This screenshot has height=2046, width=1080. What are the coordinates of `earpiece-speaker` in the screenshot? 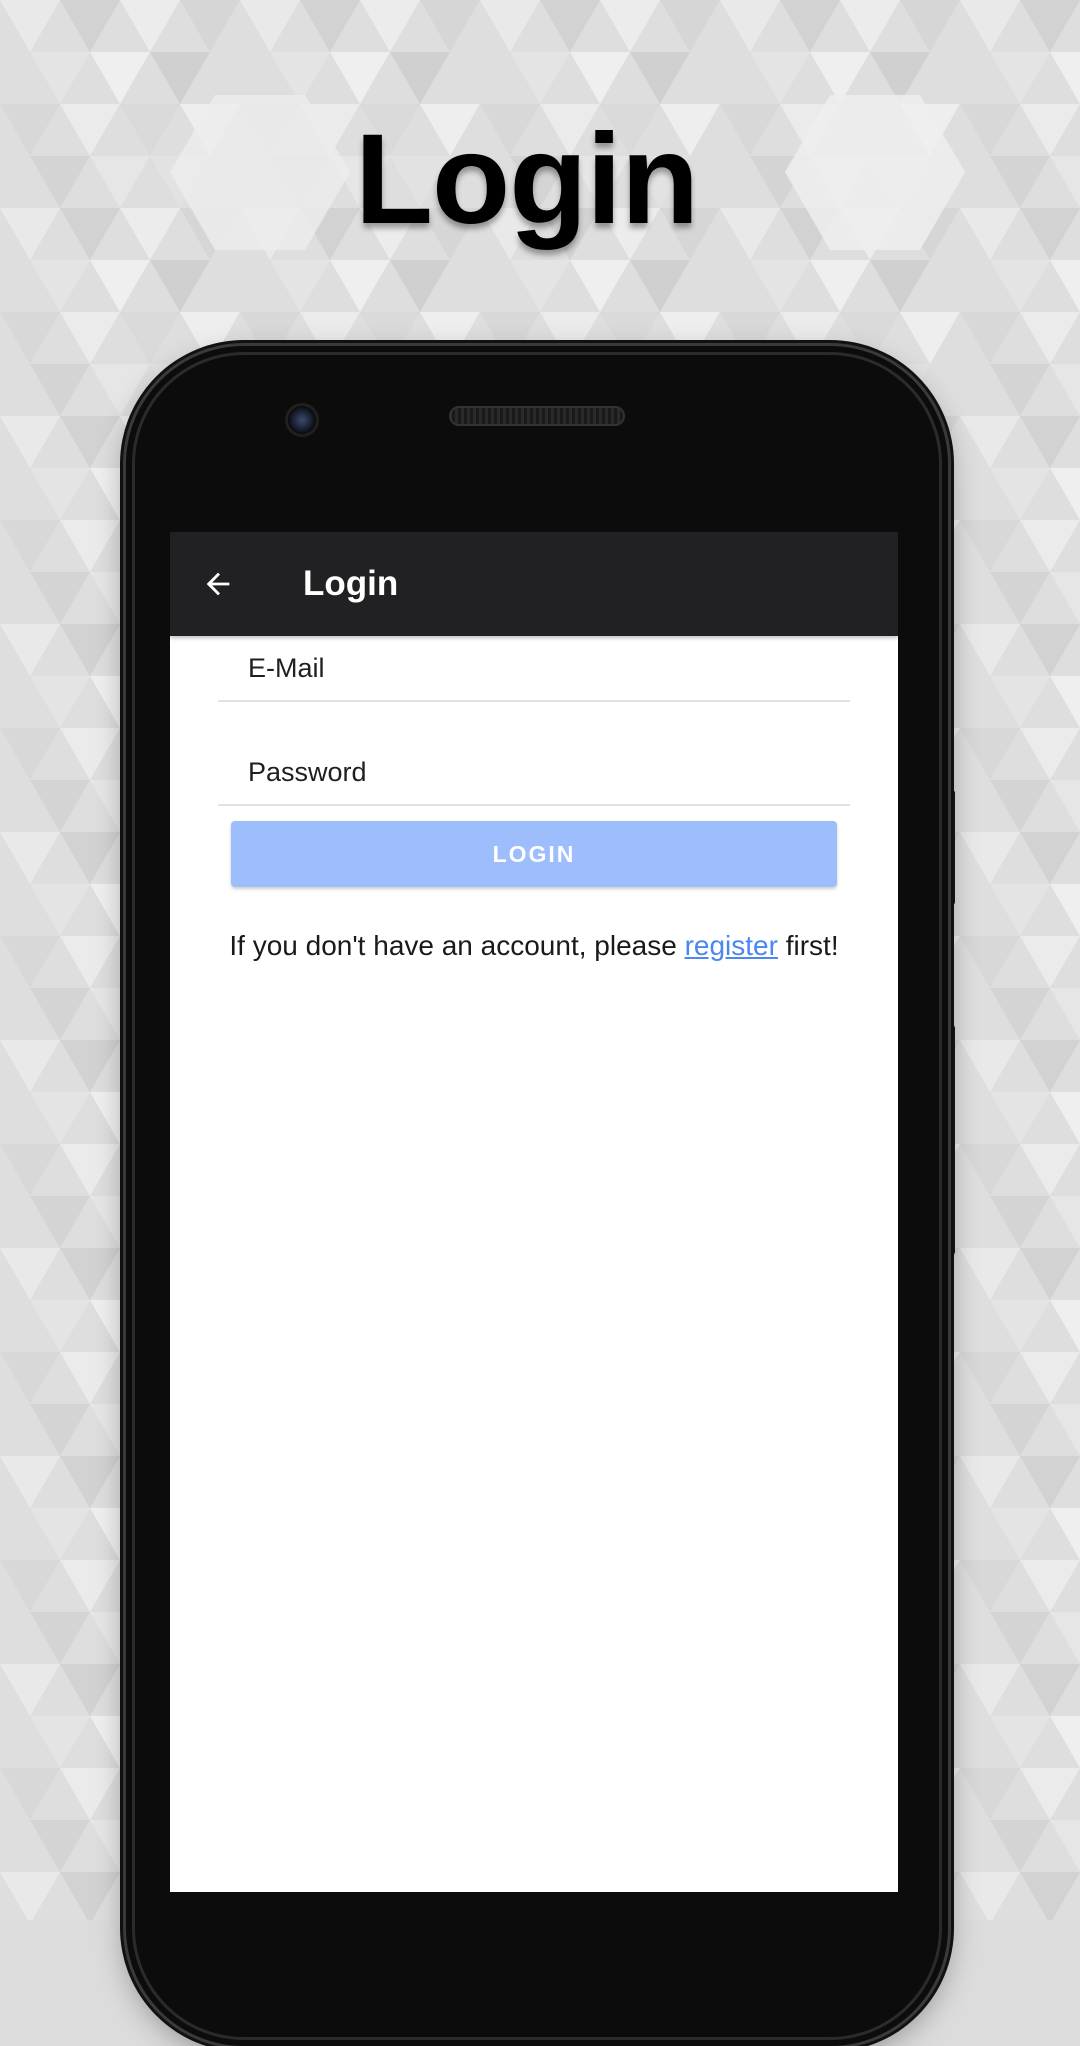 It's located at (537, 416).